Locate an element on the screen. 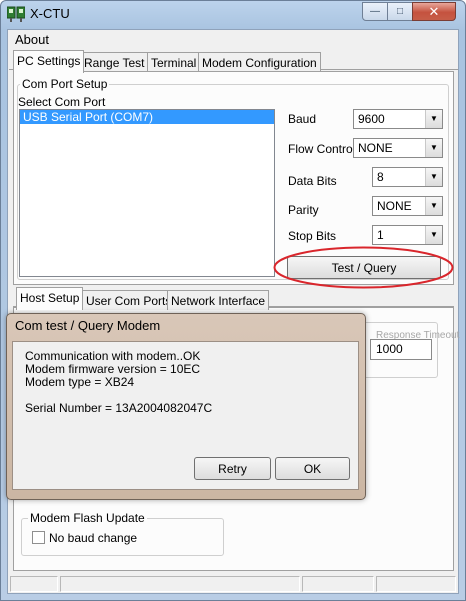 The width and height of the screenshot is (466, 601). baud-label: Baud is located at coordinates (302, 119).